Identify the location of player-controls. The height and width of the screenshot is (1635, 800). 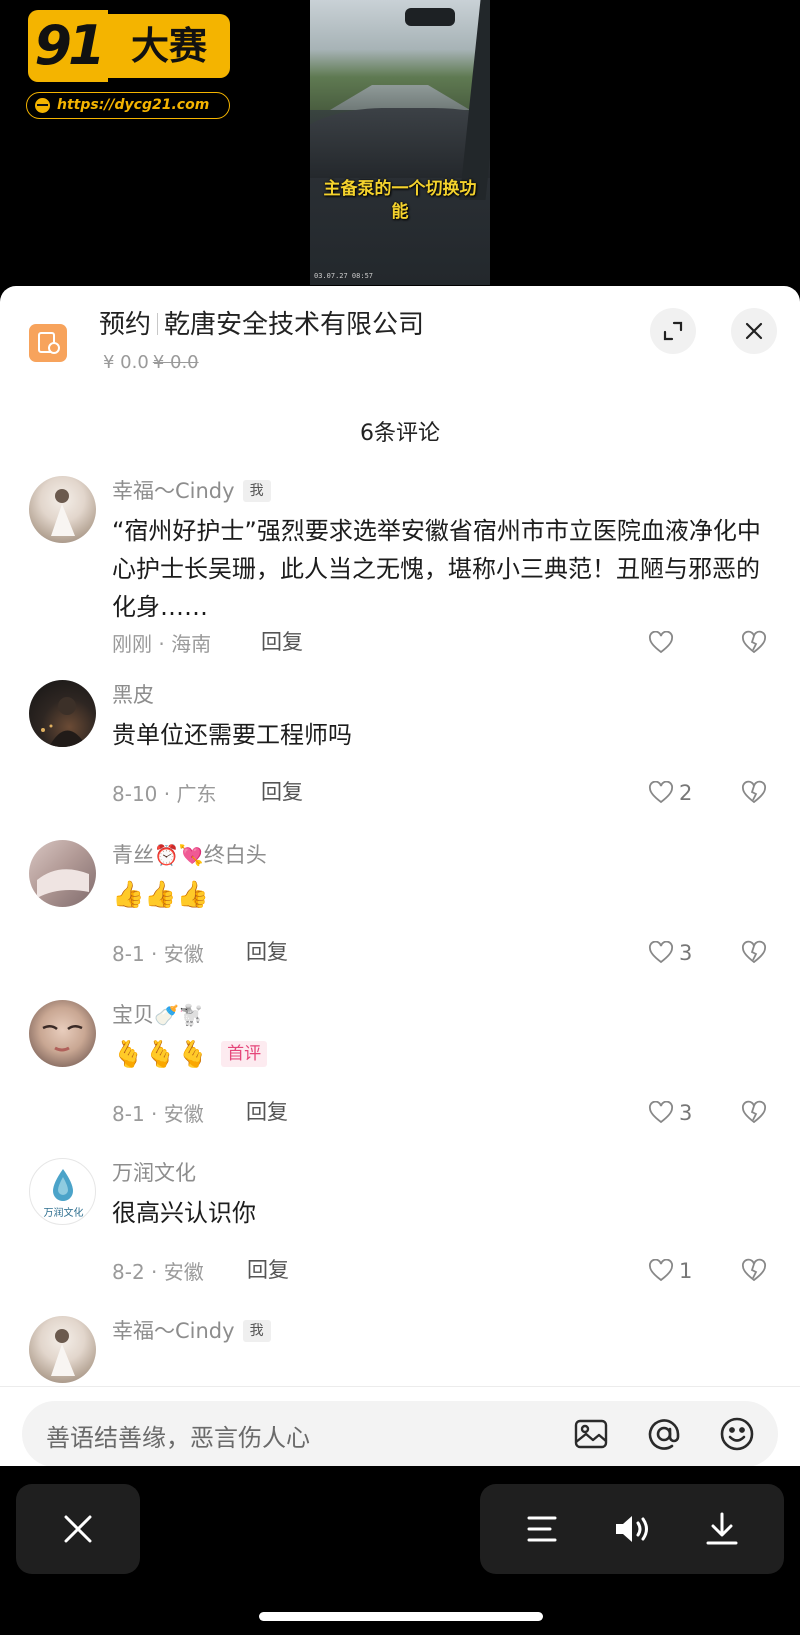
(632, 1529).